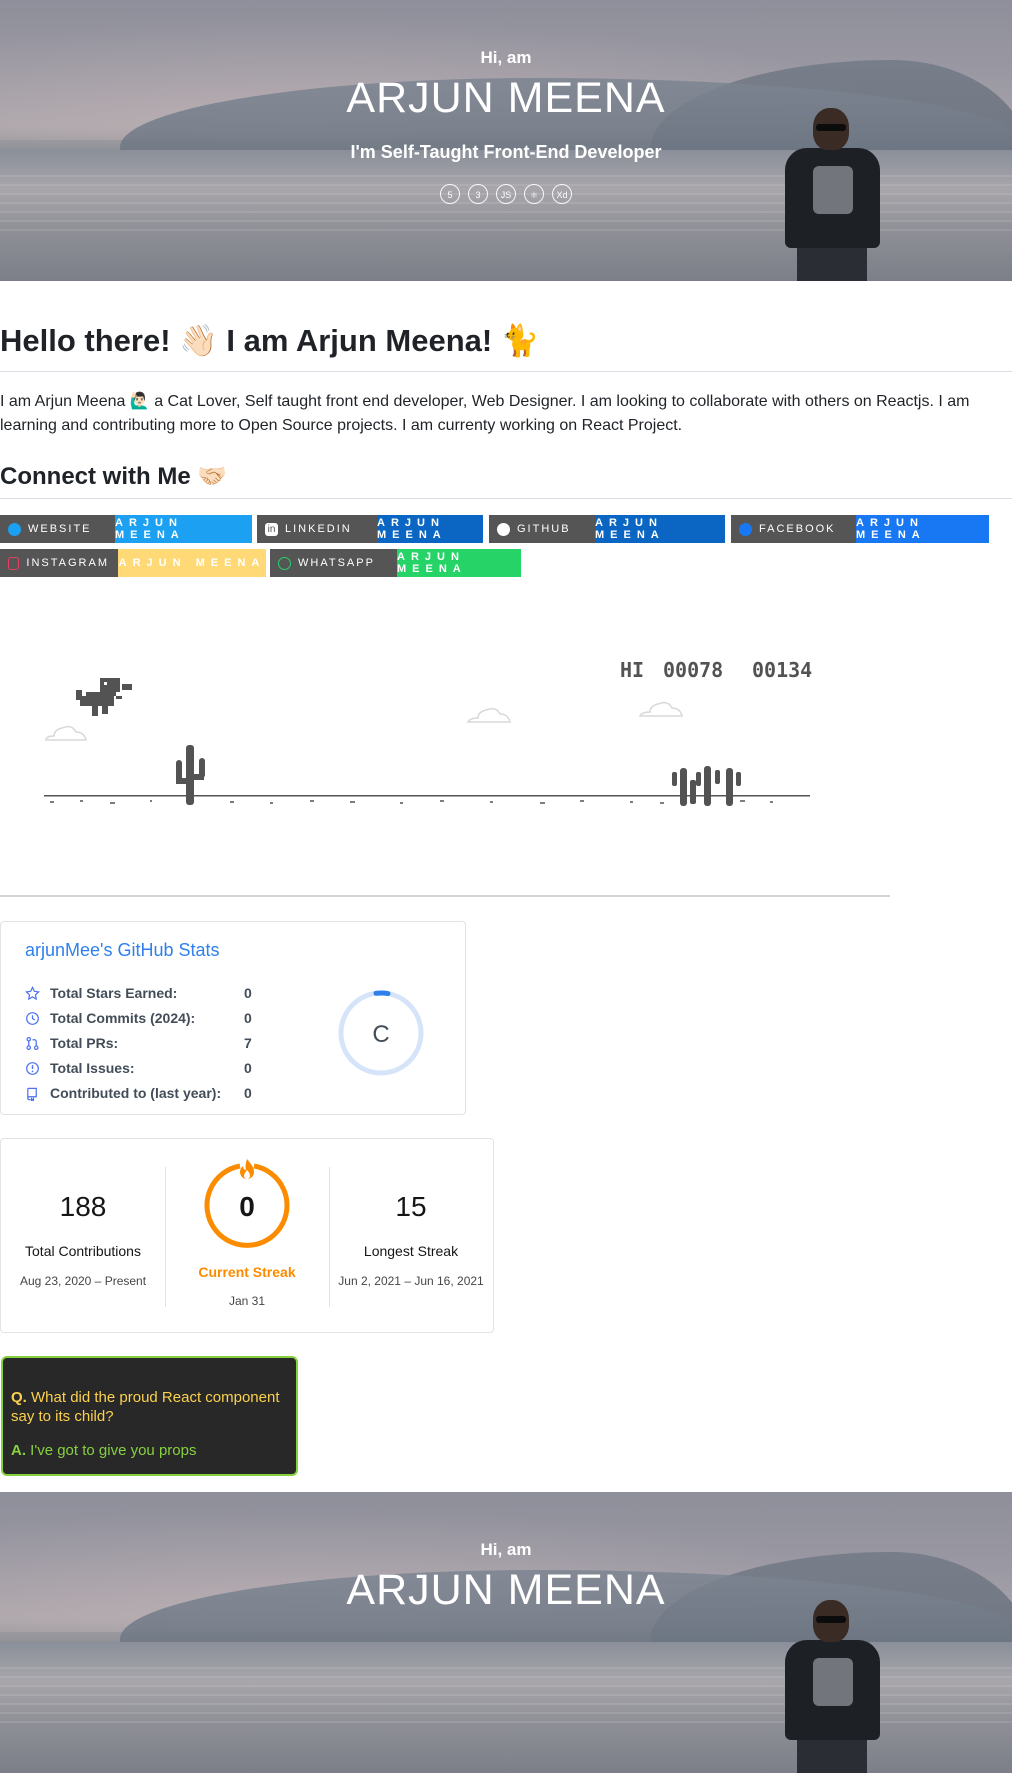 The height and width of the screenshot is (1773, 1012). What do you see at coordinates (145, 1095) in the screenshot?
I see `stat-row: Contributed to (last year): 0` at bounding box center [145, 1095].